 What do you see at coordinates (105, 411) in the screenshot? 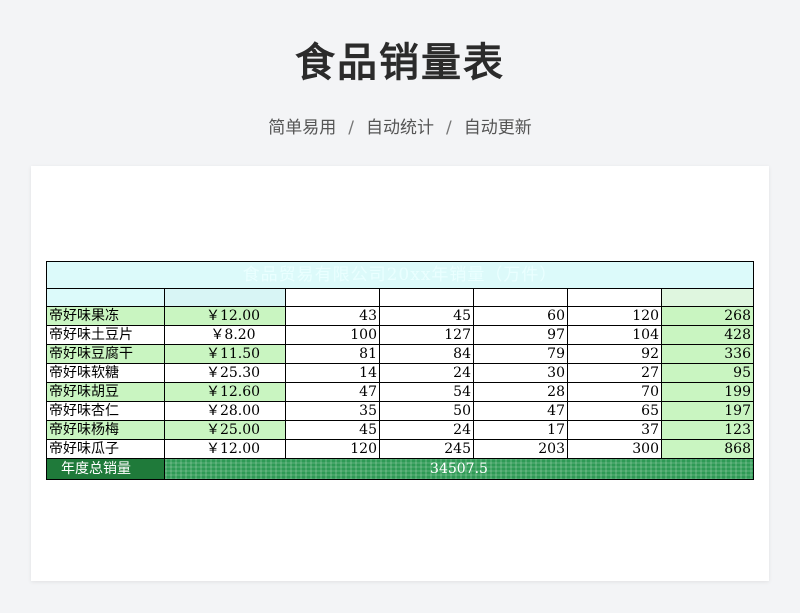
I see `product-name-cell: 帝好味杏仁` at bounding box center [105, 411].